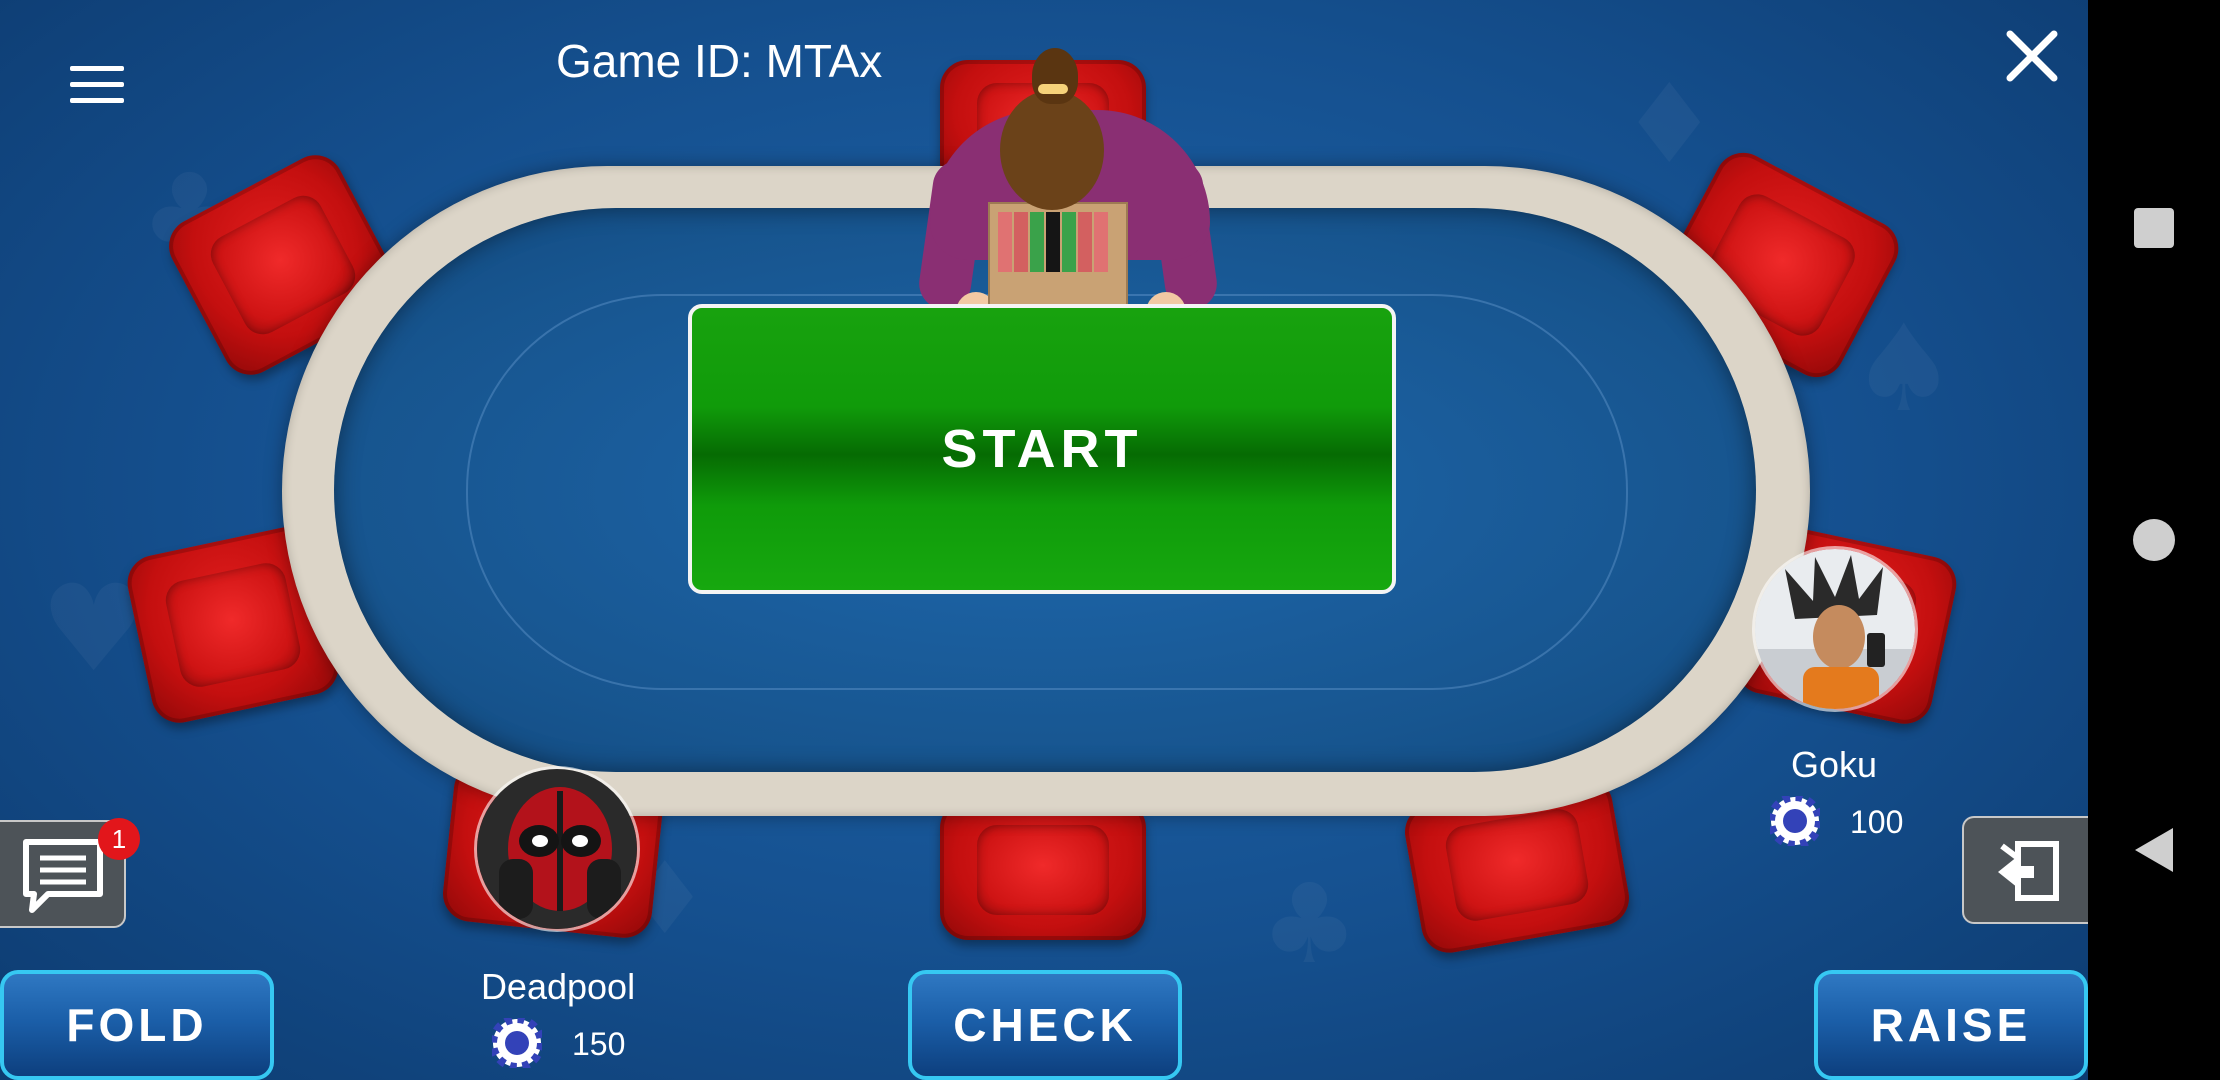 This screenshot has height=1080, width=2220. I want to click on start-label: START, so click(1042, 449).